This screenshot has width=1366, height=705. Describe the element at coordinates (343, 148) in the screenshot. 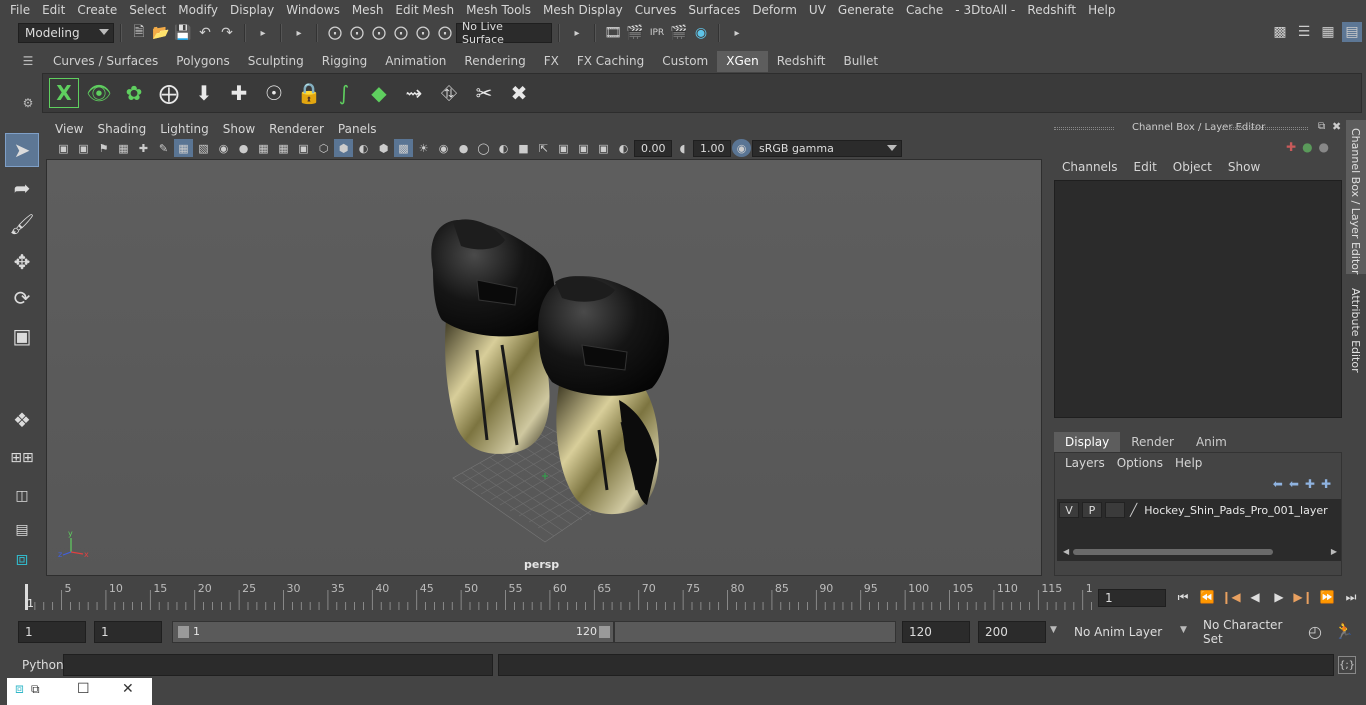

I see `smooth-shade-icon: ⬢` at that location.